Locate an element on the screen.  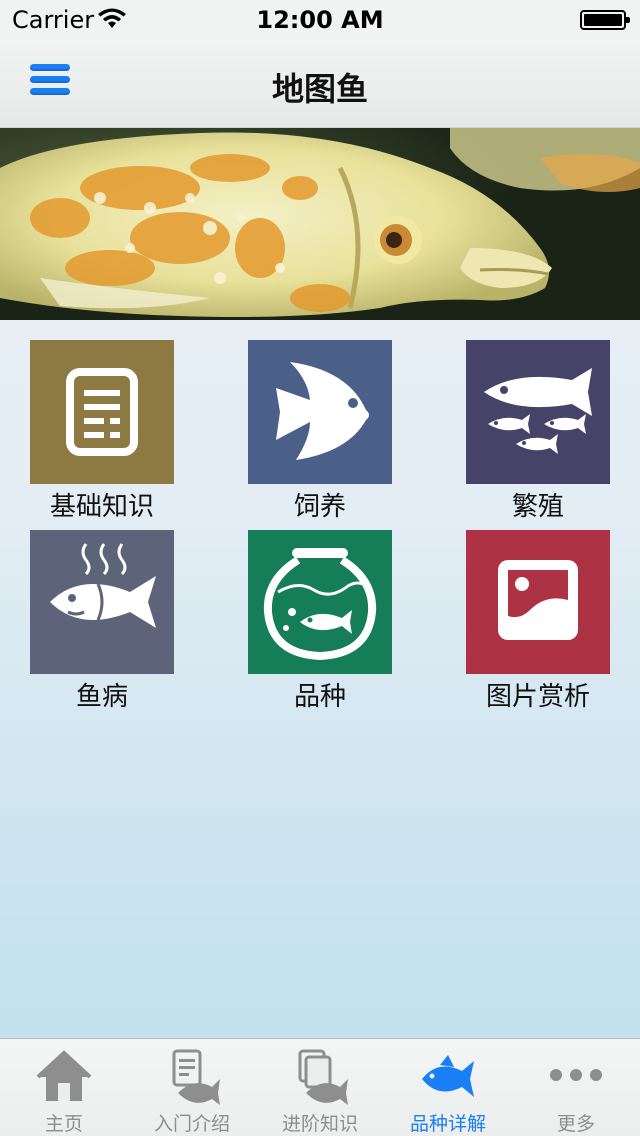
tab-bar: 主页 入门介绍 进阶知识 品种详解 更多 is located at coordinates (320, 1087).